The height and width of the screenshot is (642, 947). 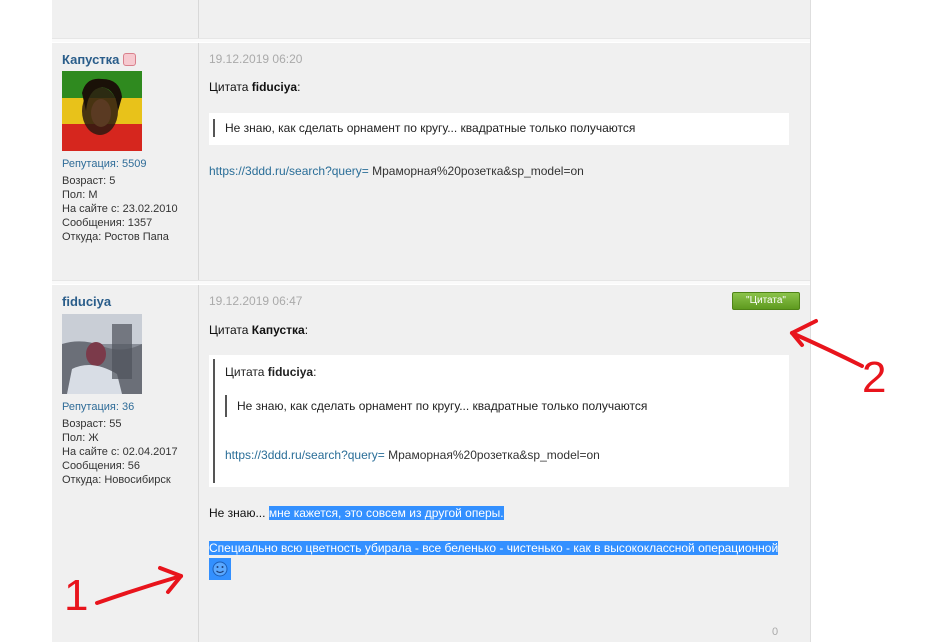 I want to click on avatar-photo-image, so click(x=102, y=354).